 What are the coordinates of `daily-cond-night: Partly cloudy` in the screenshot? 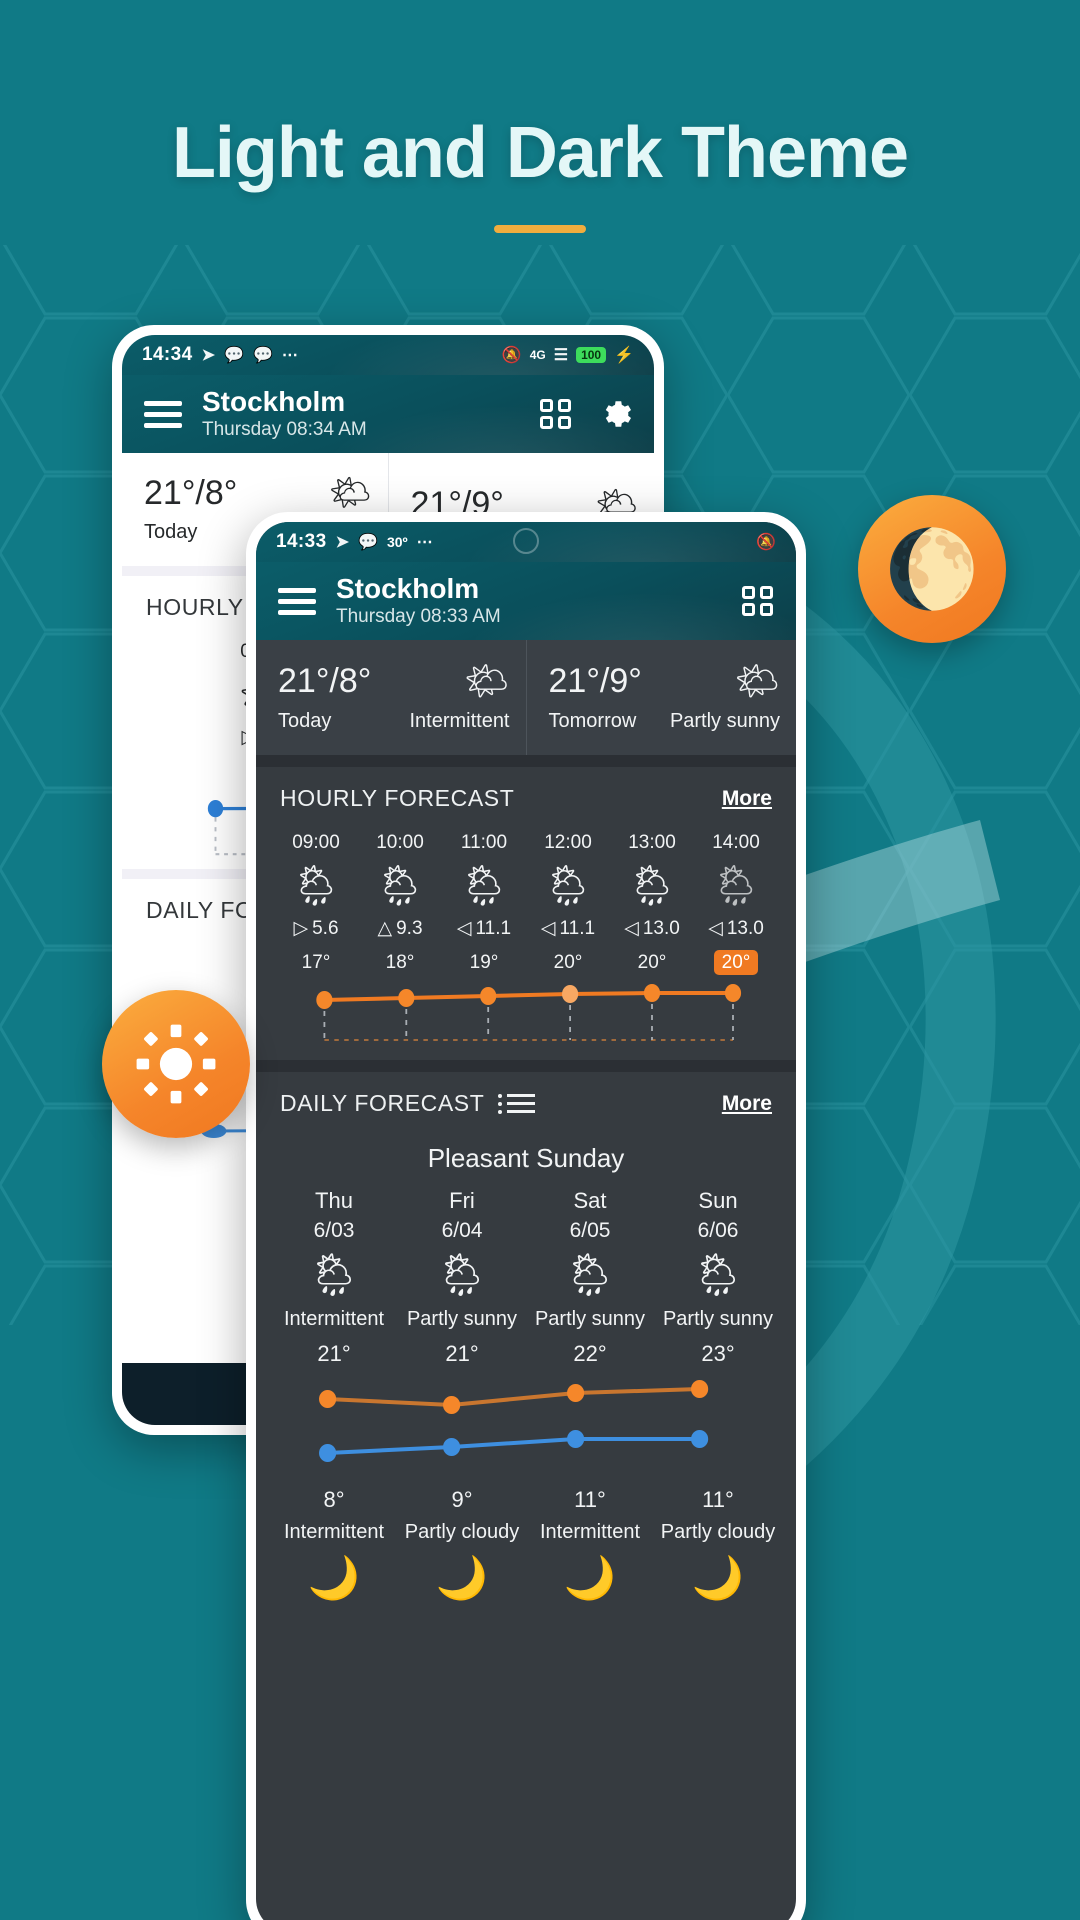 It's located at (462, 1532).